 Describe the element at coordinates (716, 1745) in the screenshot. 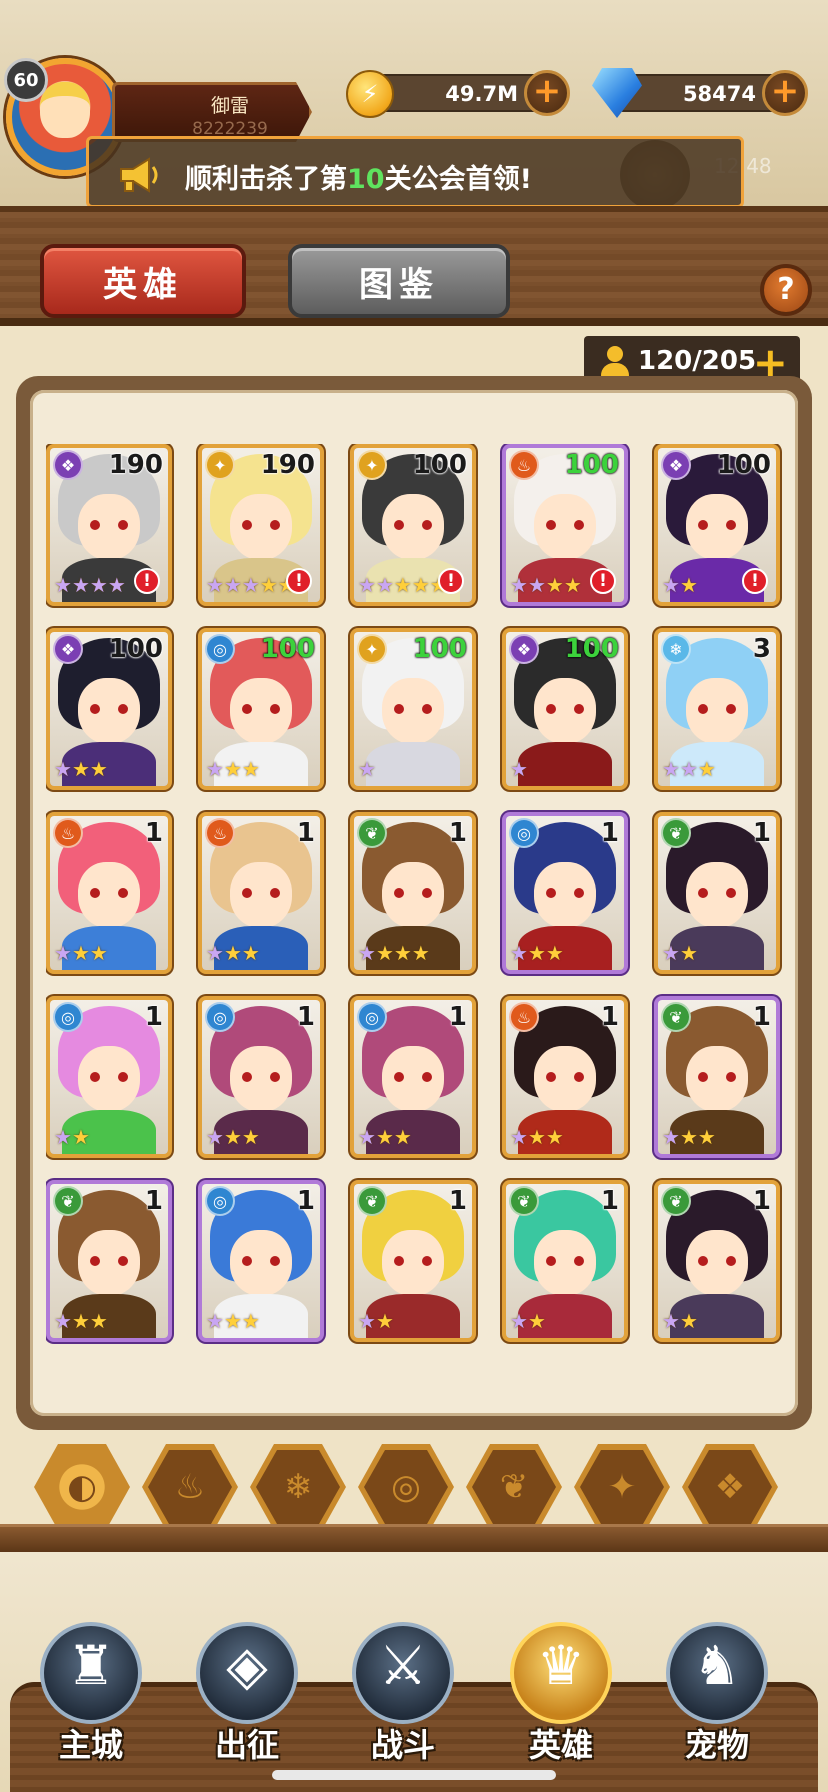

I see `nav-label: 宠物` at that location.